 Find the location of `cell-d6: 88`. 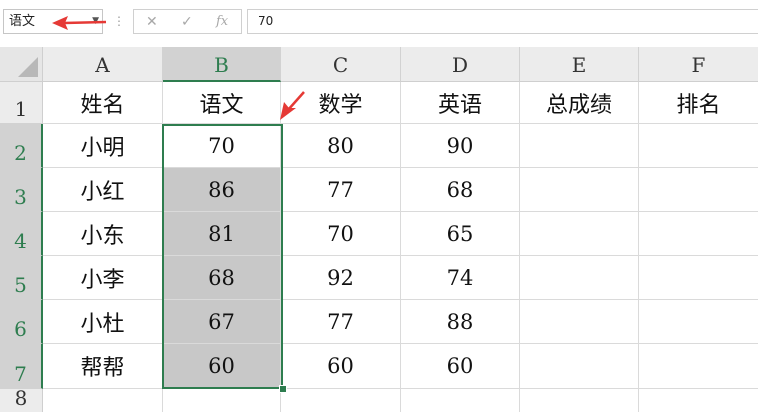

cell-d6: 88 is located at coordinates (460, 322).